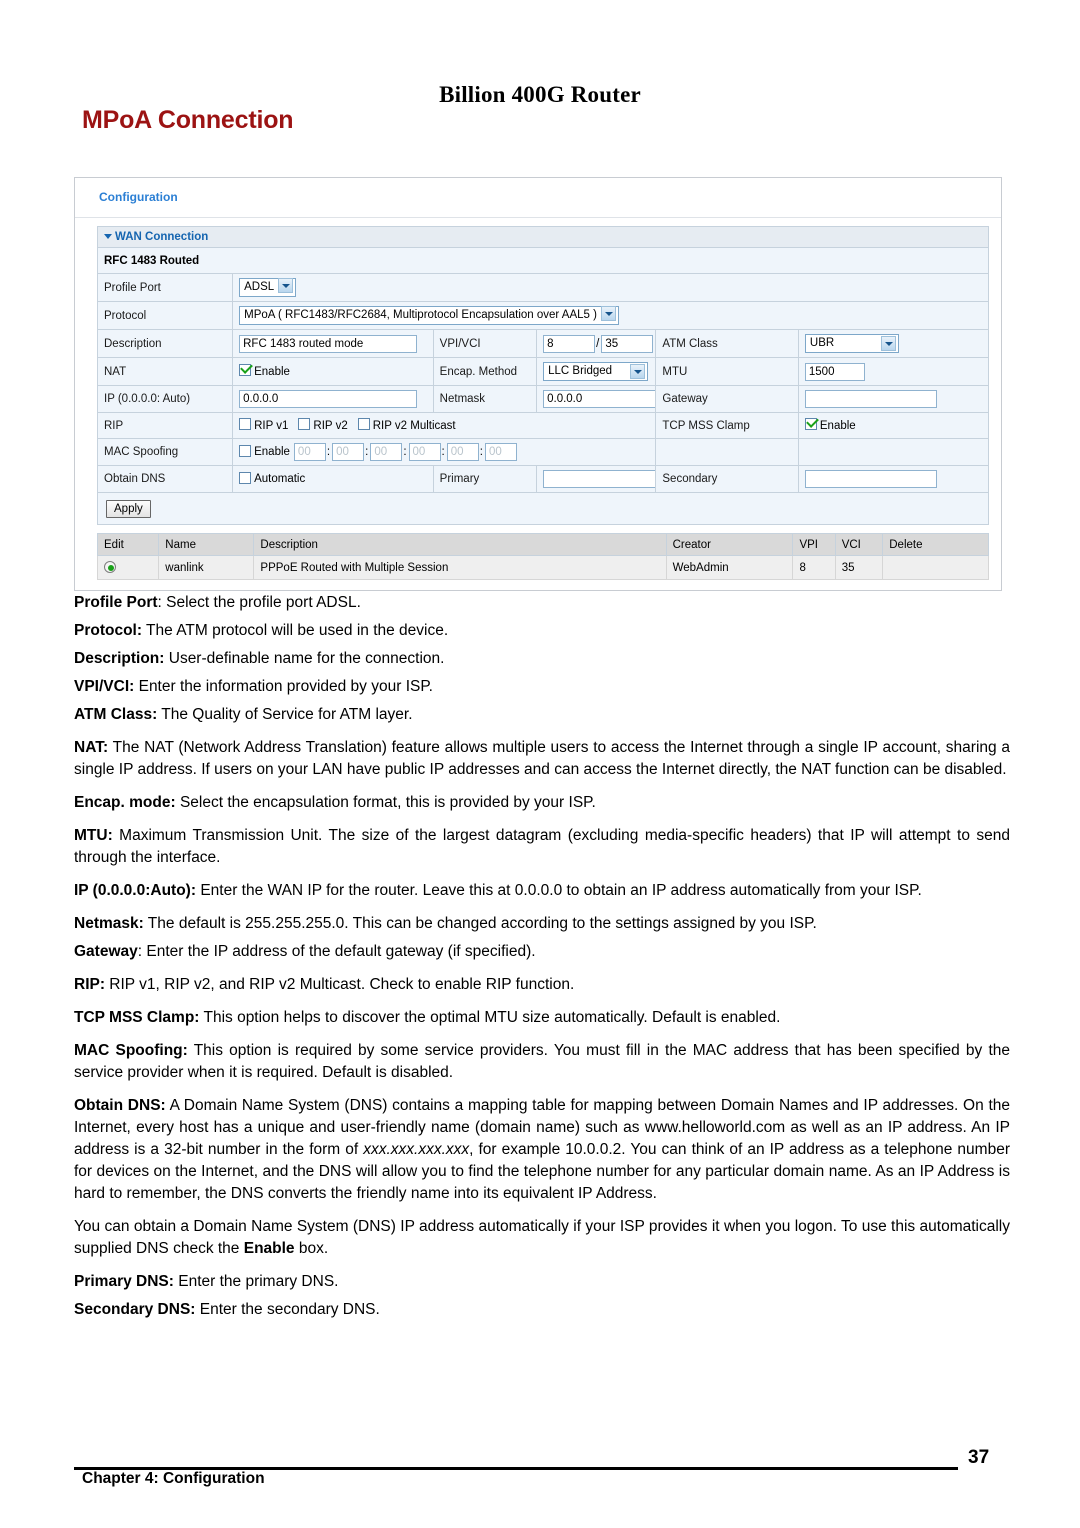 The image size is (1080, 1528). What do you see at coordinates (727, 425) in the screenshot?
I see `tcp-mss-clamp-label: TCP MSS Clamp` at bounding box center [727, 425].